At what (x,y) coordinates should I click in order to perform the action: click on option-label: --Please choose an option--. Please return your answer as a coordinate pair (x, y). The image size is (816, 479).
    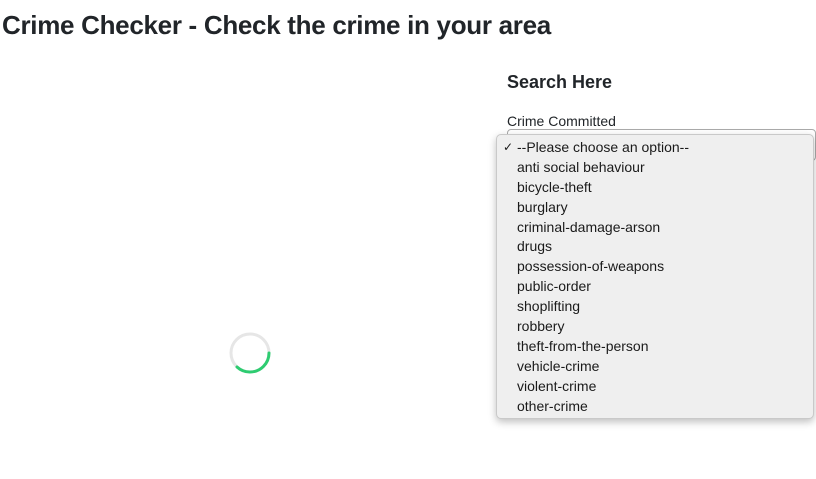
    Looking at the image, I should click on (603, 147).